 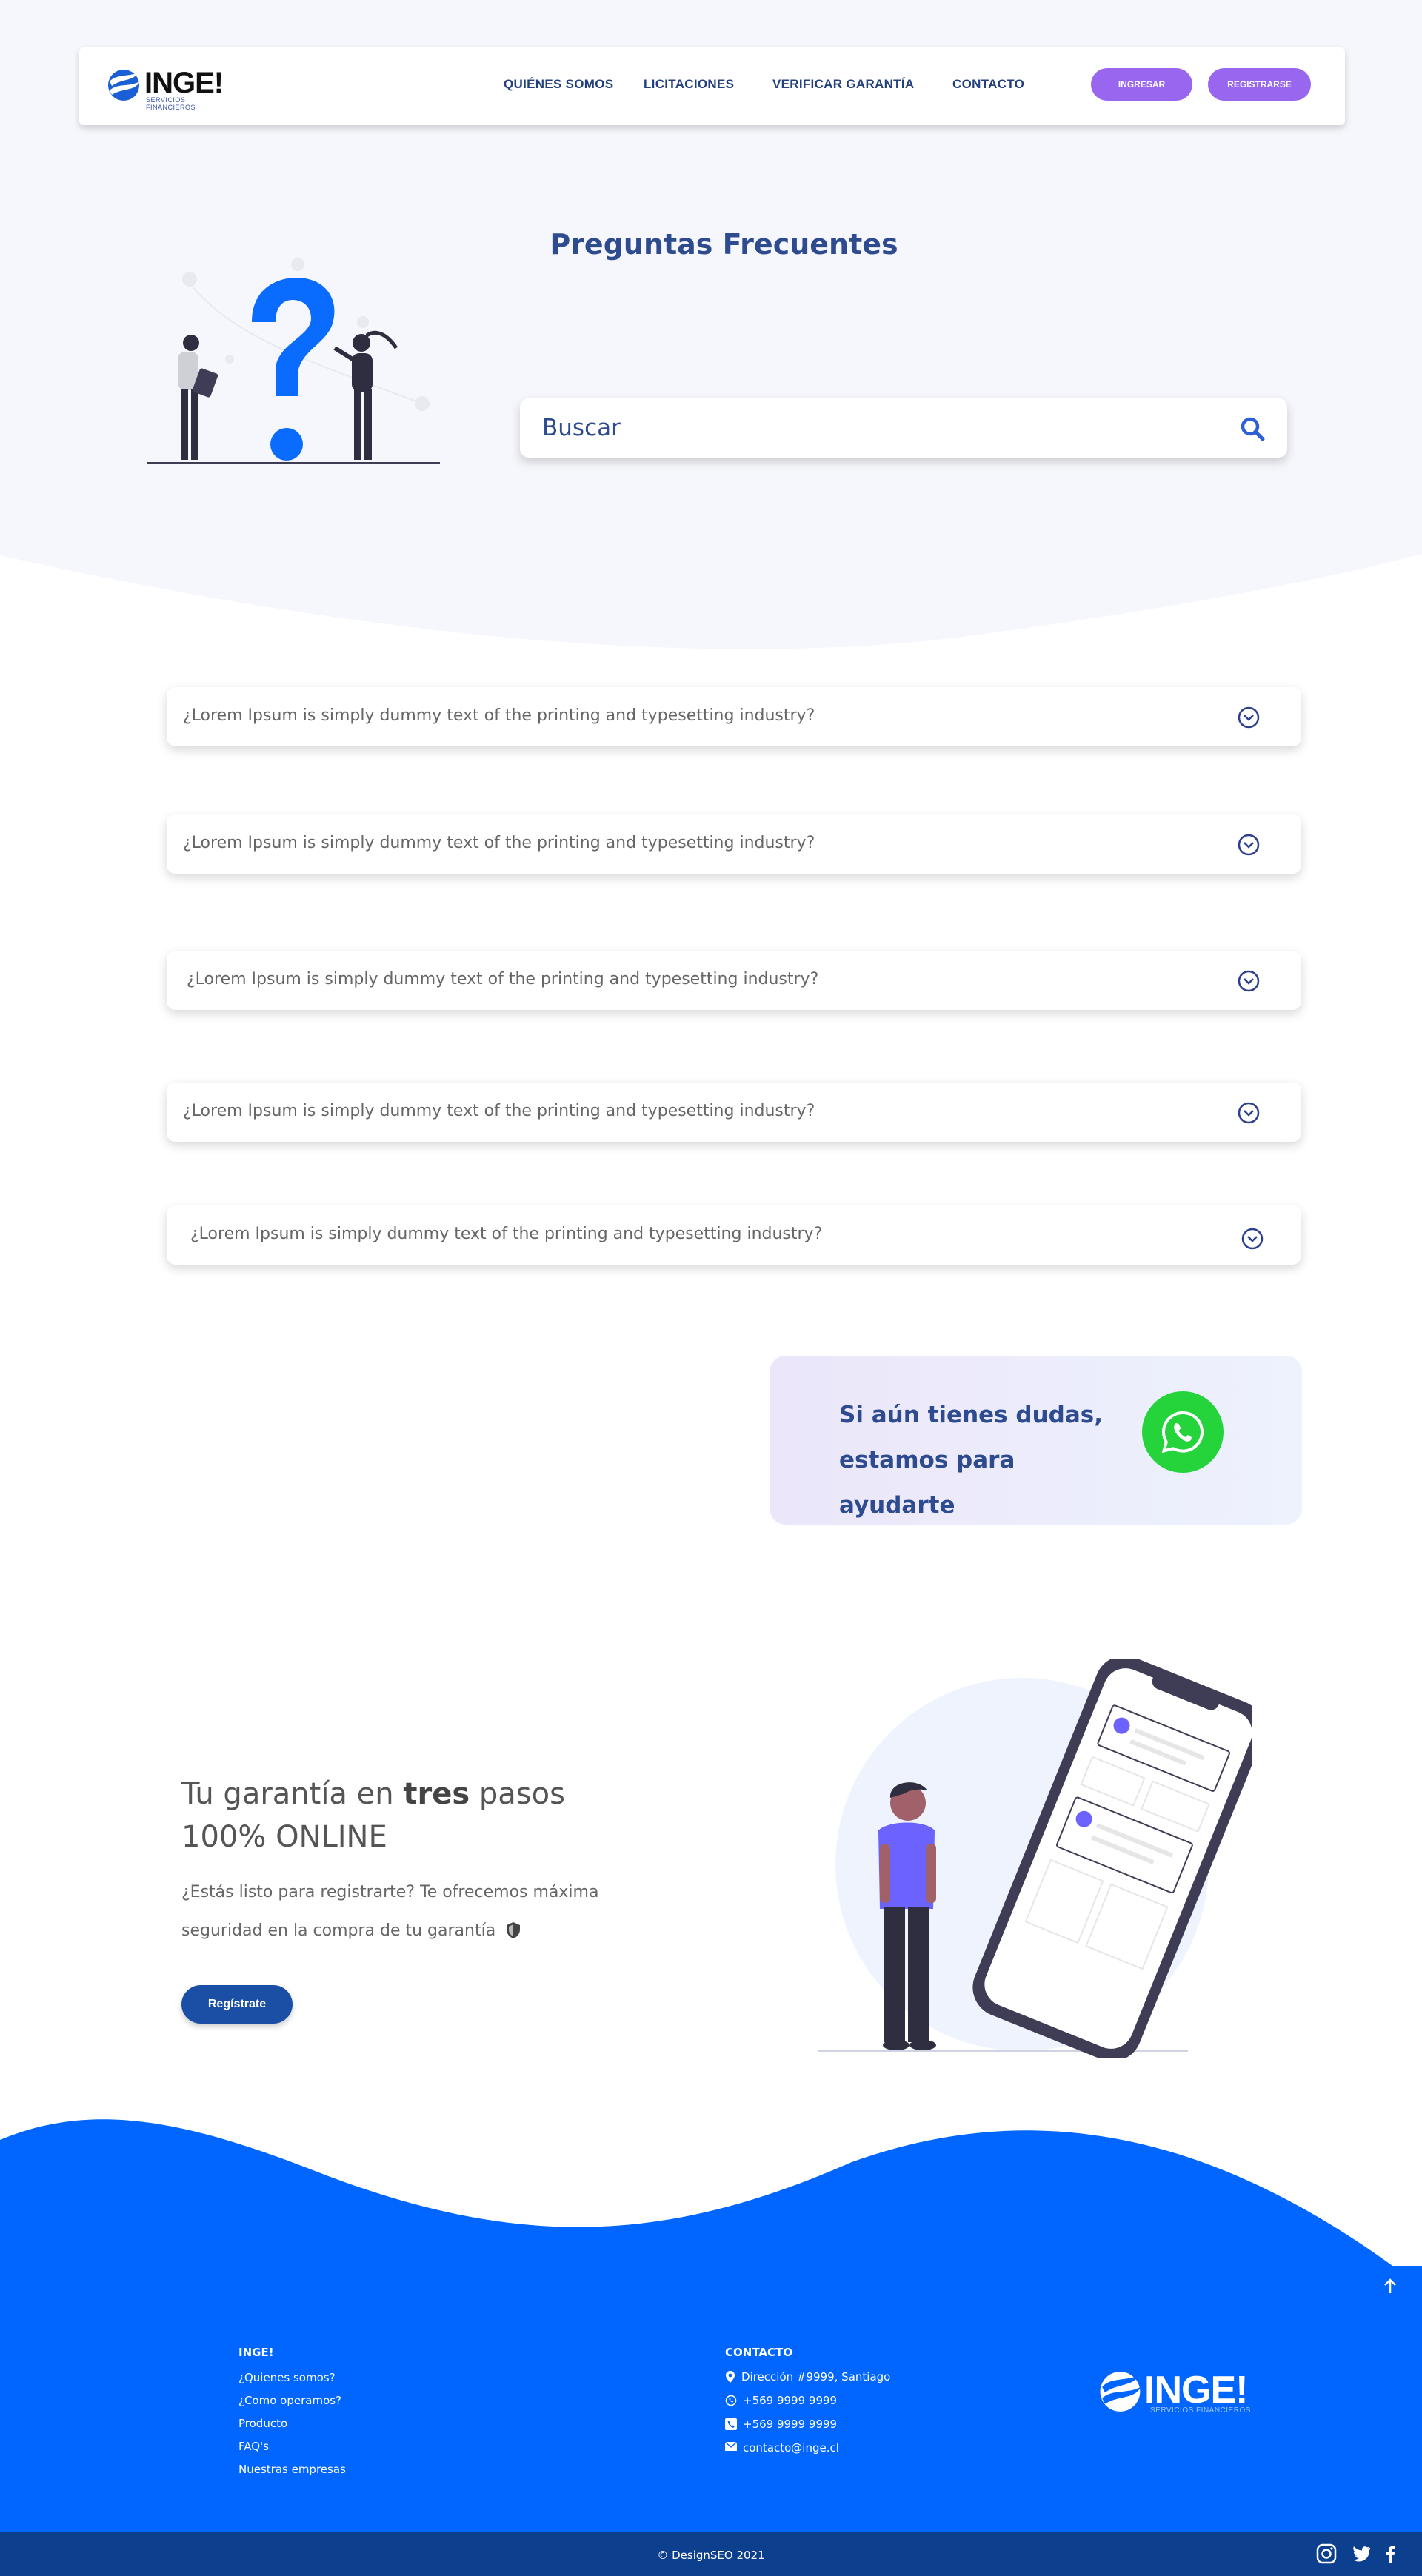 I want to click on footer-link-faqs: FAQ's, so click(x=292, y=2449).